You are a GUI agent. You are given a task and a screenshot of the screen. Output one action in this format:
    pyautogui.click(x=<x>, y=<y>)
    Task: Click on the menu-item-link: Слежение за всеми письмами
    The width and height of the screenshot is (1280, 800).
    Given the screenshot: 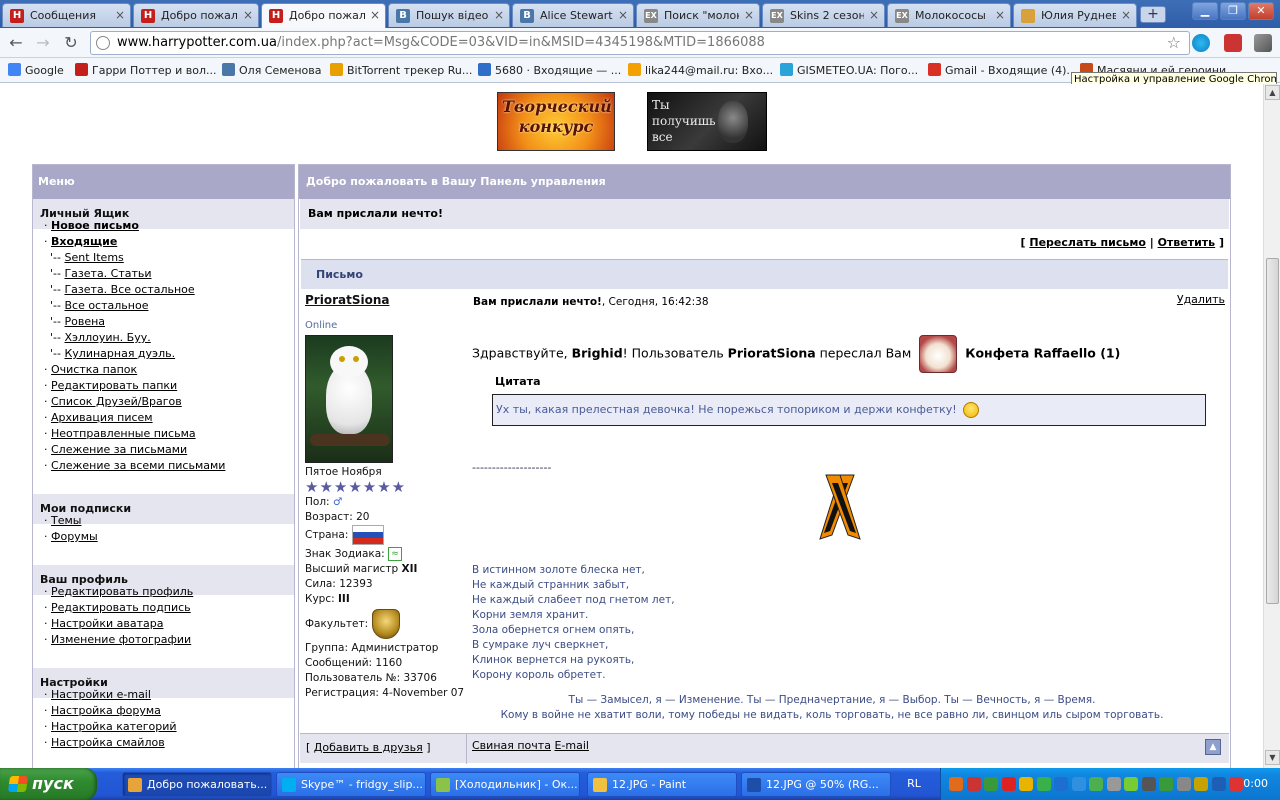 What is the action you would take?
    pyautogui.click(x=138, y=465)
    